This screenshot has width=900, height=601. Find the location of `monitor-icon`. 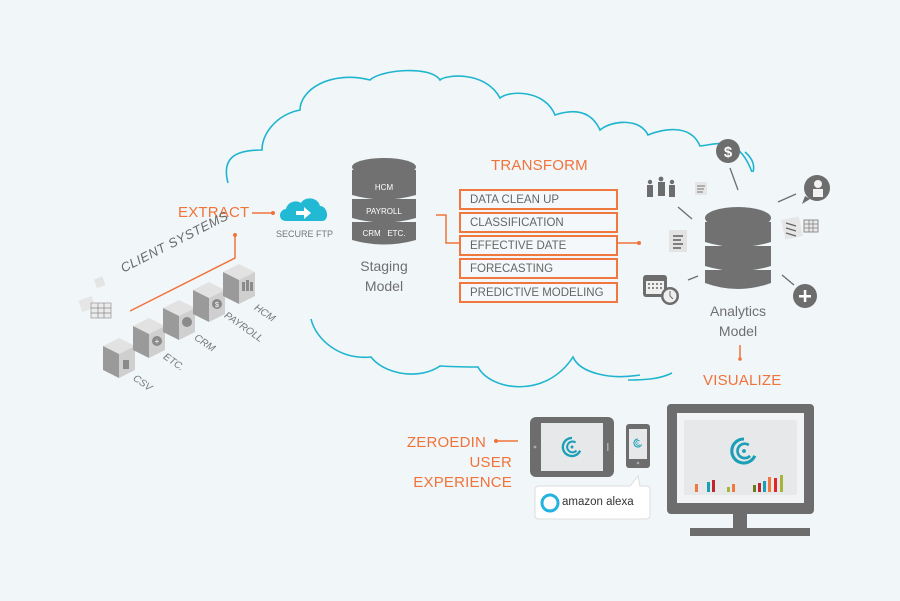

monitor-icon is located at coordinates (740, 470).